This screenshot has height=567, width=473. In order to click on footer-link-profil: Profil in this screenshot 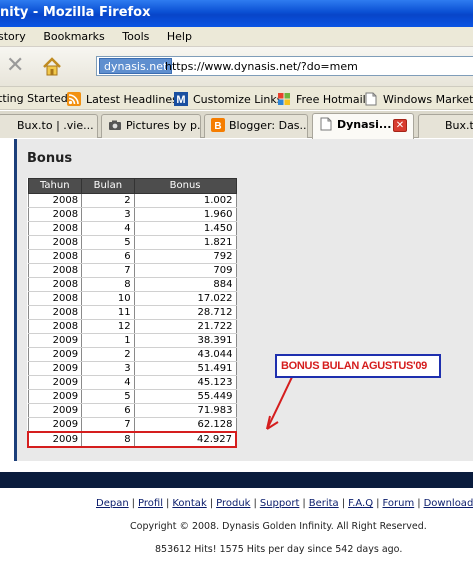, I will do `click(150, 503)`.